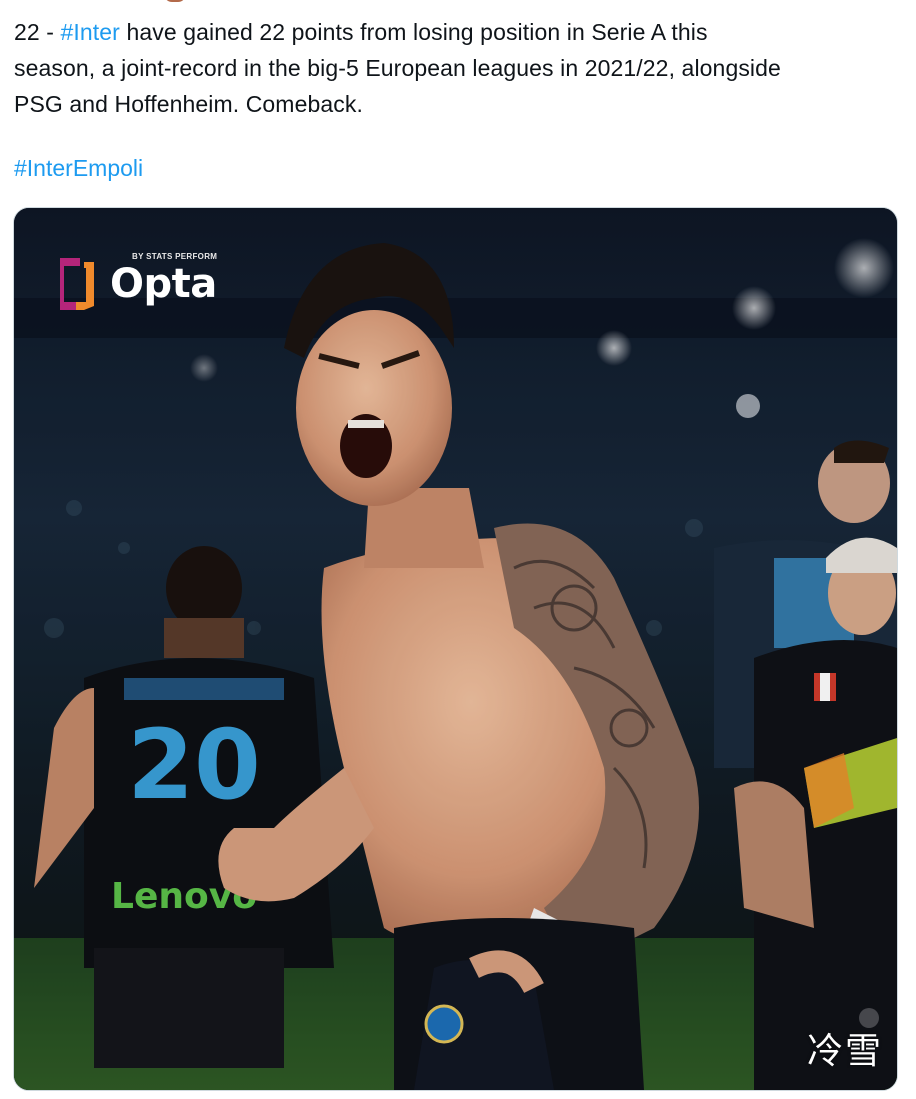 This screenshot has height=1099, width=916. What do you see at coordinates (77, 284) in the screenshot?
I see `opta-mark-icon` at bounding box center [77, 284].